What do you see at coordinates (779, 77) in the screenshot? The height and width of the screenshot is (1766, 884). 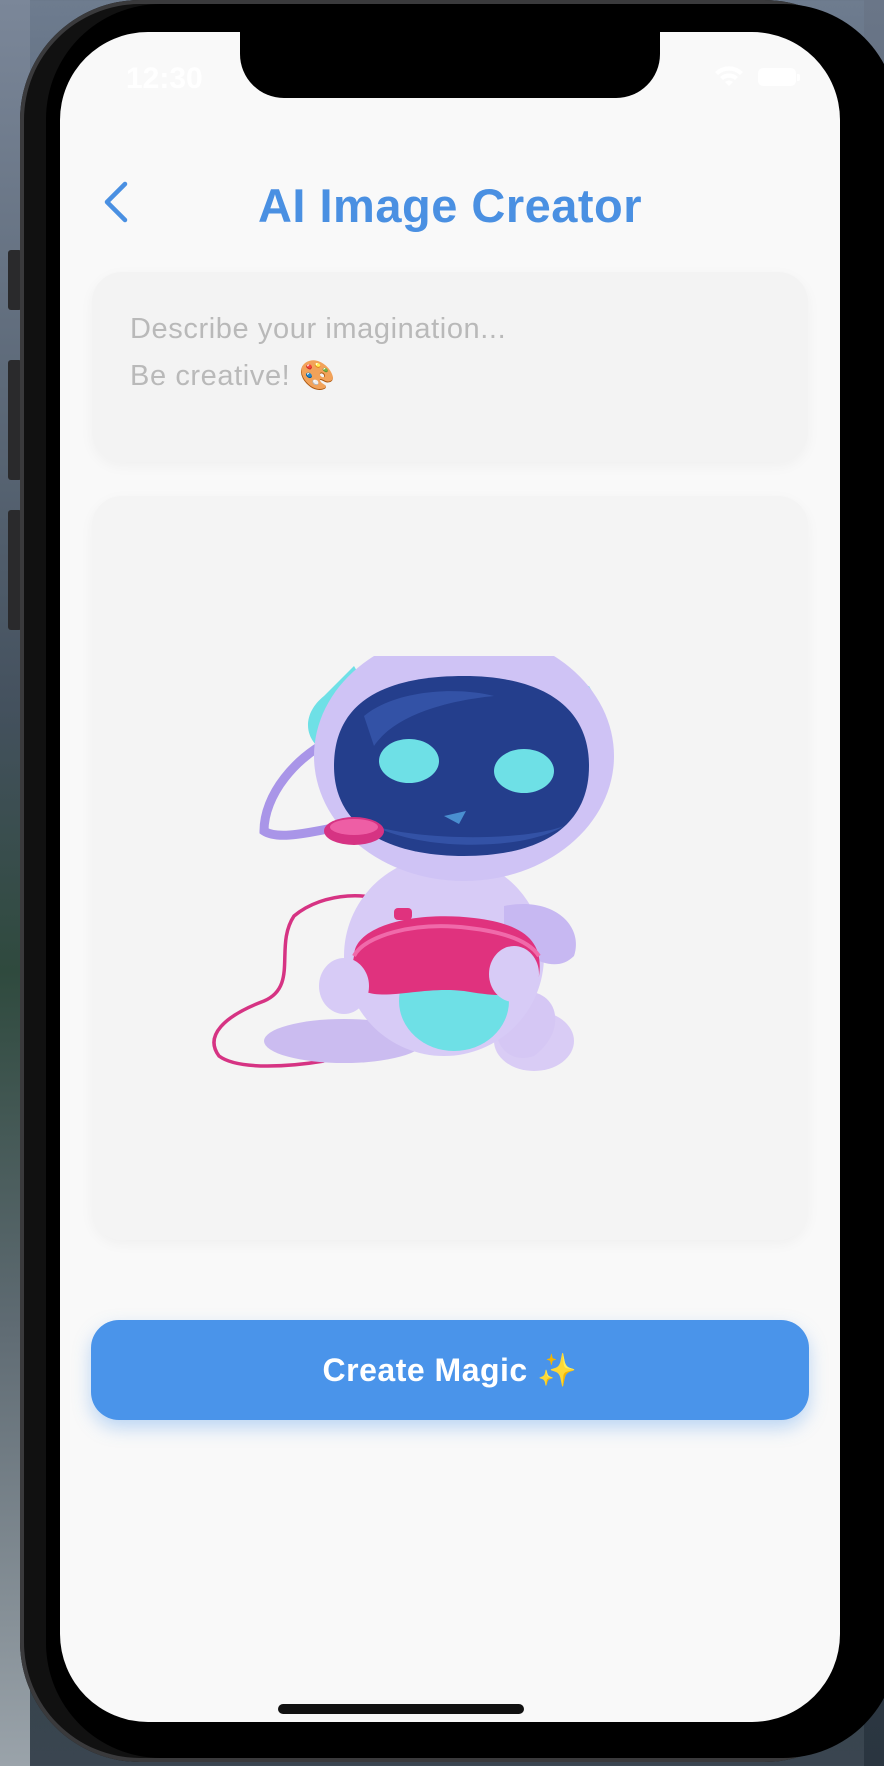 I see `battery-icon` at bounding box center [779, 77].